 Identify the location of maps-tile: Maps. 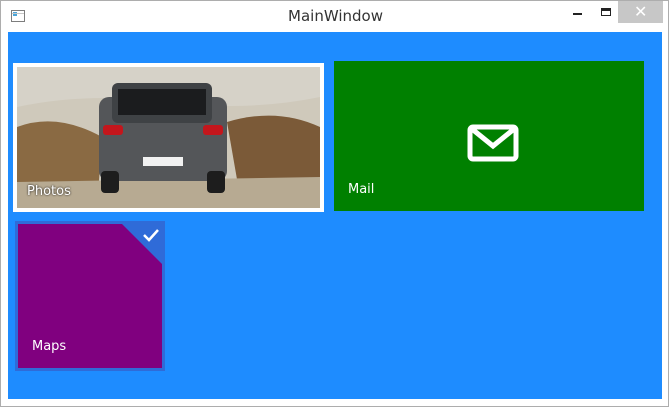
(90, 296).